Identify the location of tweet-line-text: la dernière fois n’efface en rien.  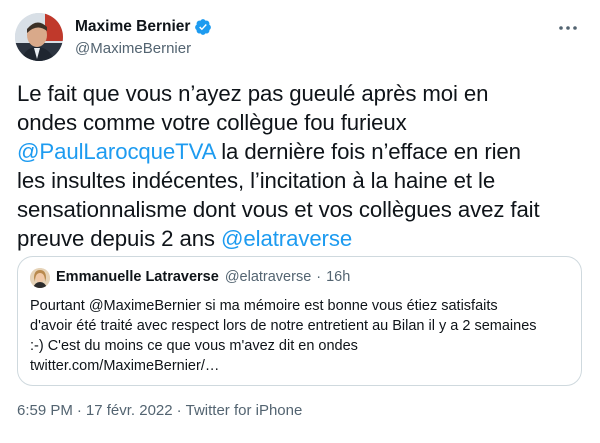
(368, 151).